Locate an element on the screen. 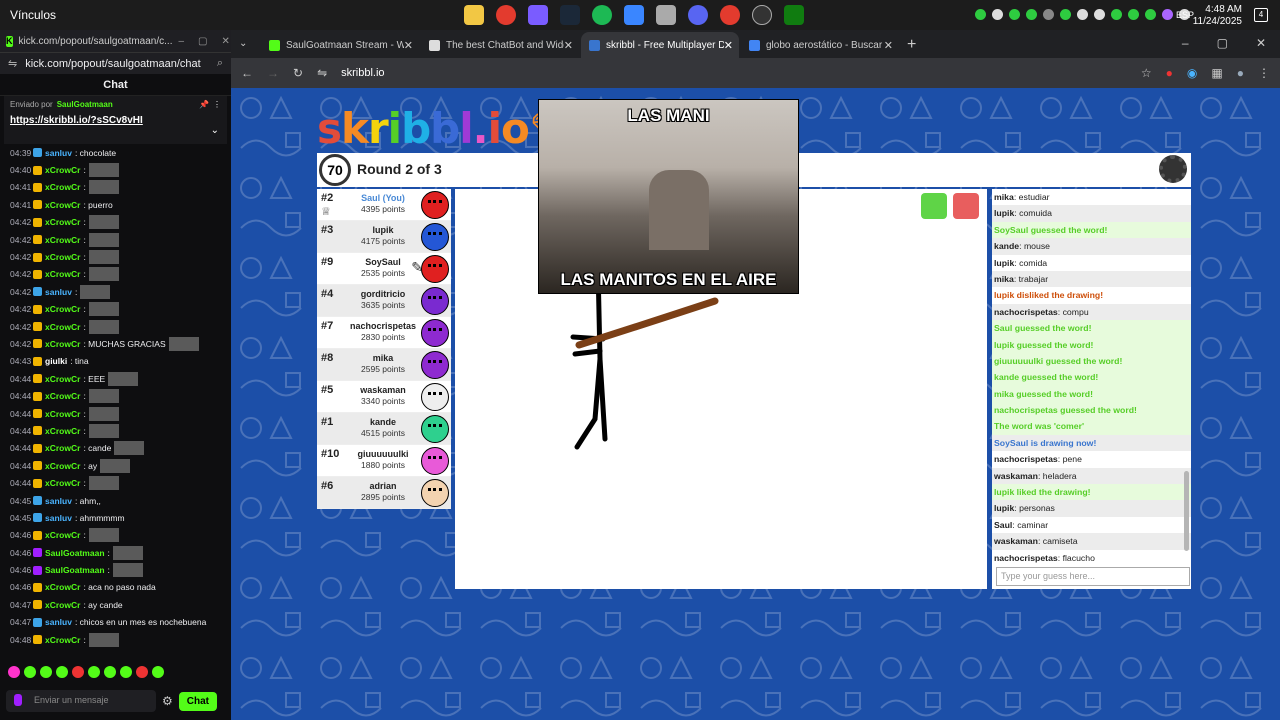 The width and height of the screenshot is (1280, 720). extension-icon: ◉ is located at coordinates (1192, 73).